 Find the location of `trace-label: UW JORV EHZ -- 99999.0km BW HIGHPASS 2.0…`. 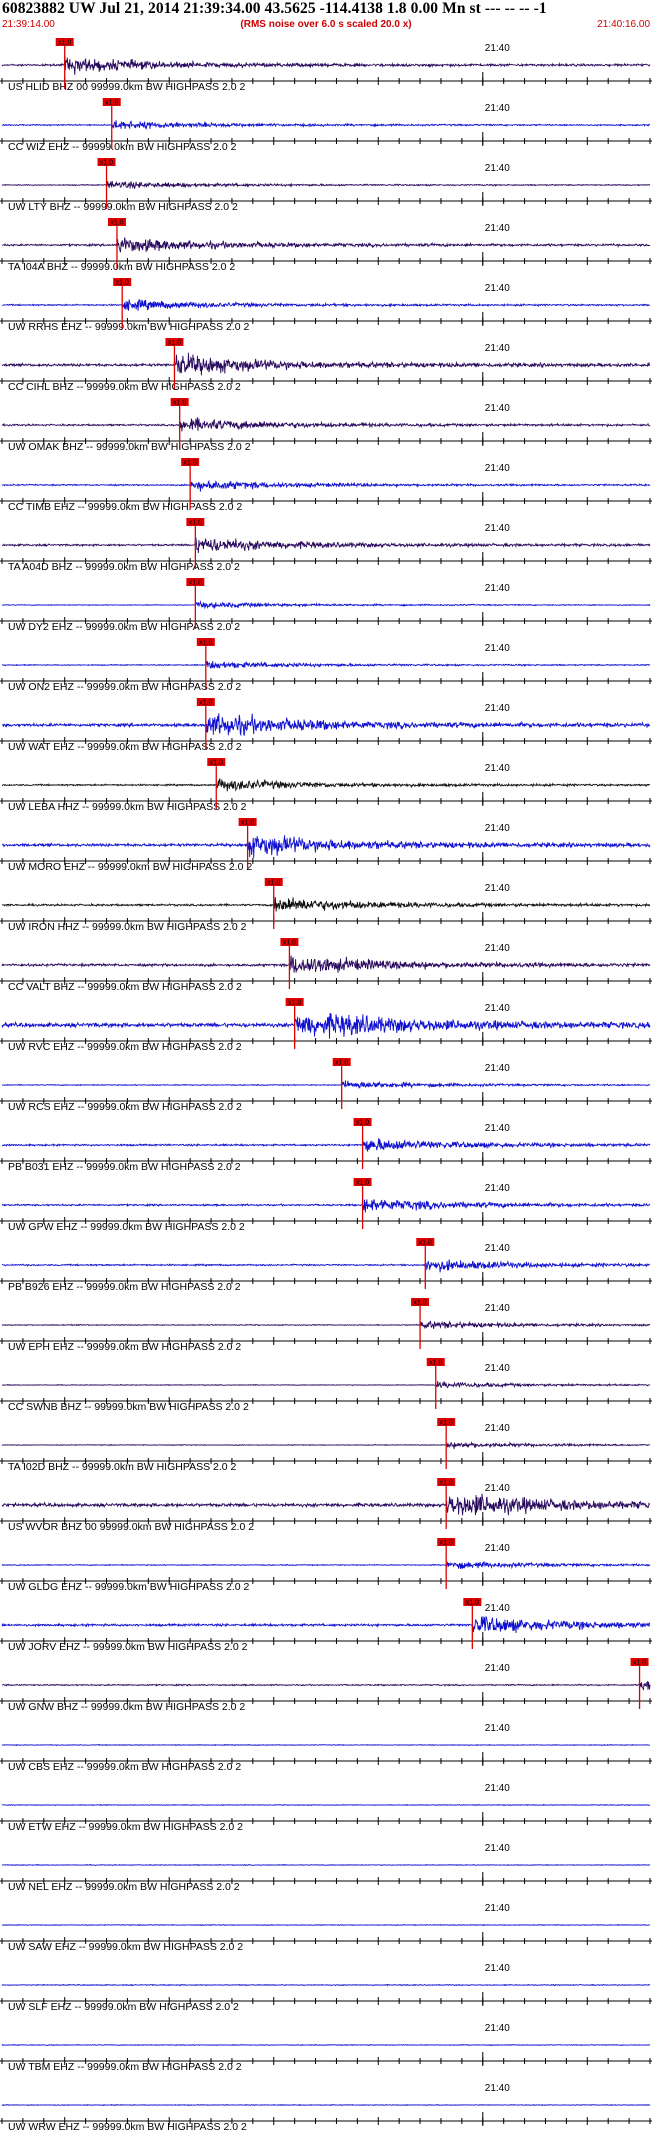

trace-label: UW JORV EHZ -- 99999.0km BW HIGHPASS 2.0… is located at coordinates (128, 1647).